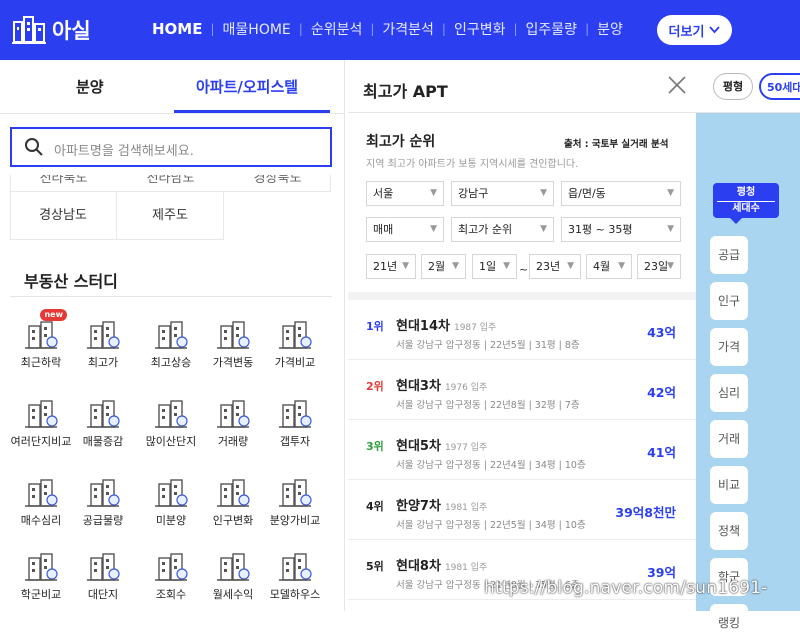 This screenshot has width=800, height=642. What do you see at coordinates (233, 502) in the screenshot?
I see `study-item: 인구변화` at bounding box center [233, 502].